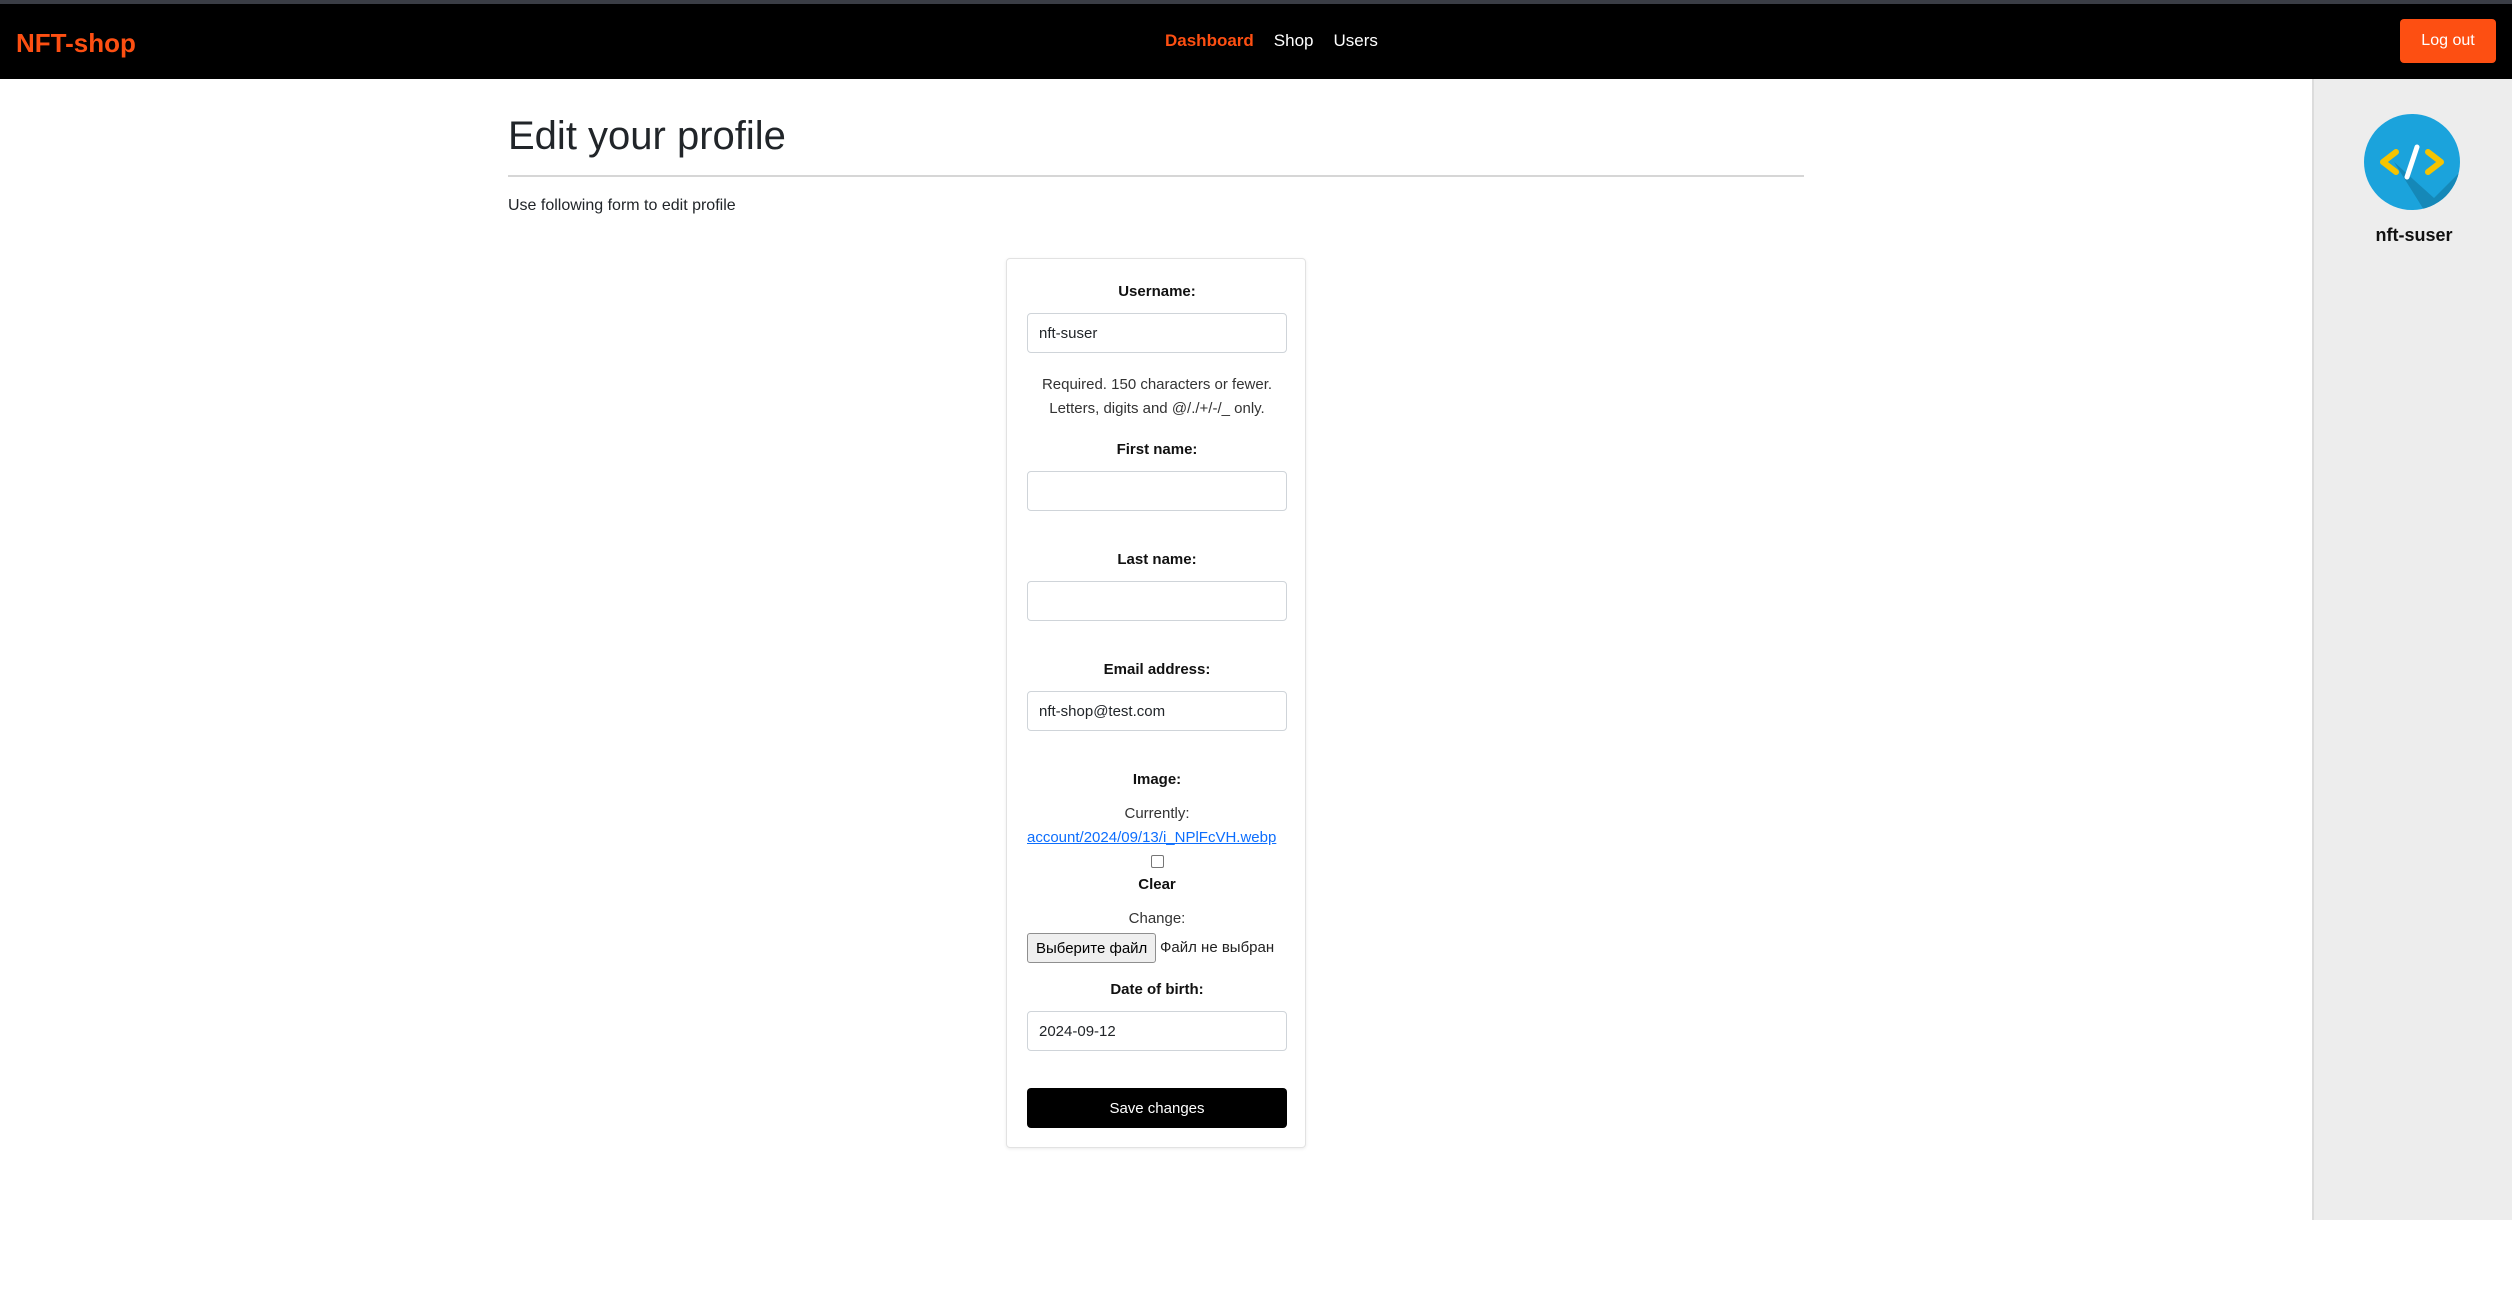  Describe the element at coordinates (1157, 1108) in the screenshot. I see `save-changes-button: Save changes` at that location.